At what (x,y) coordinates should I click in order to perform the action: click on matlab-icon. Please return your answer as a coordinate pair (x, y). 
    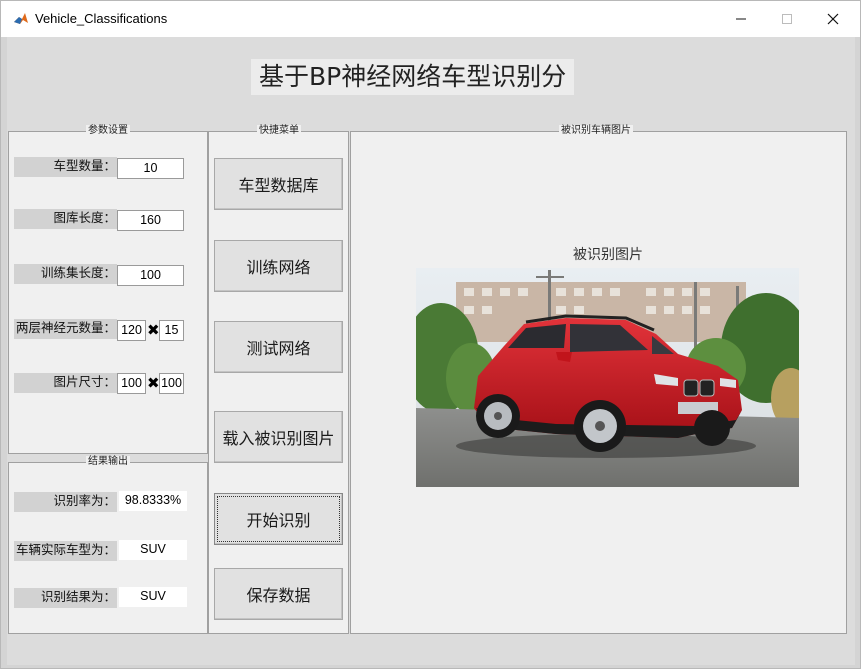
    Looking at the image, I should click on (21, 19).